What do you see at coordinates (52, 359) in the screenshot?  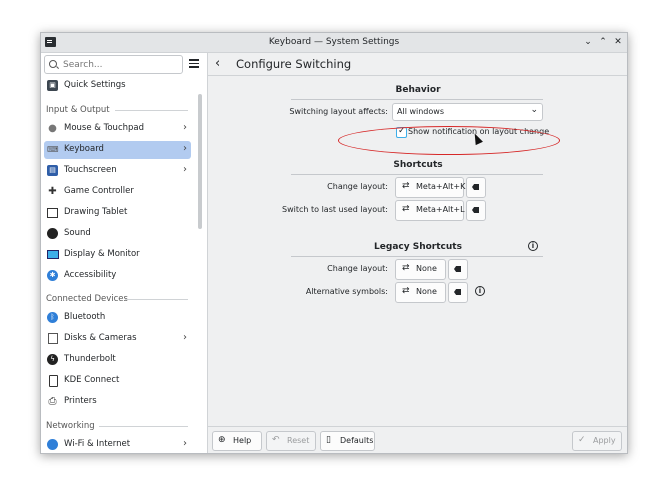 I see `thunderbolt-icon: ϟ` at bounding box center [52, 359].